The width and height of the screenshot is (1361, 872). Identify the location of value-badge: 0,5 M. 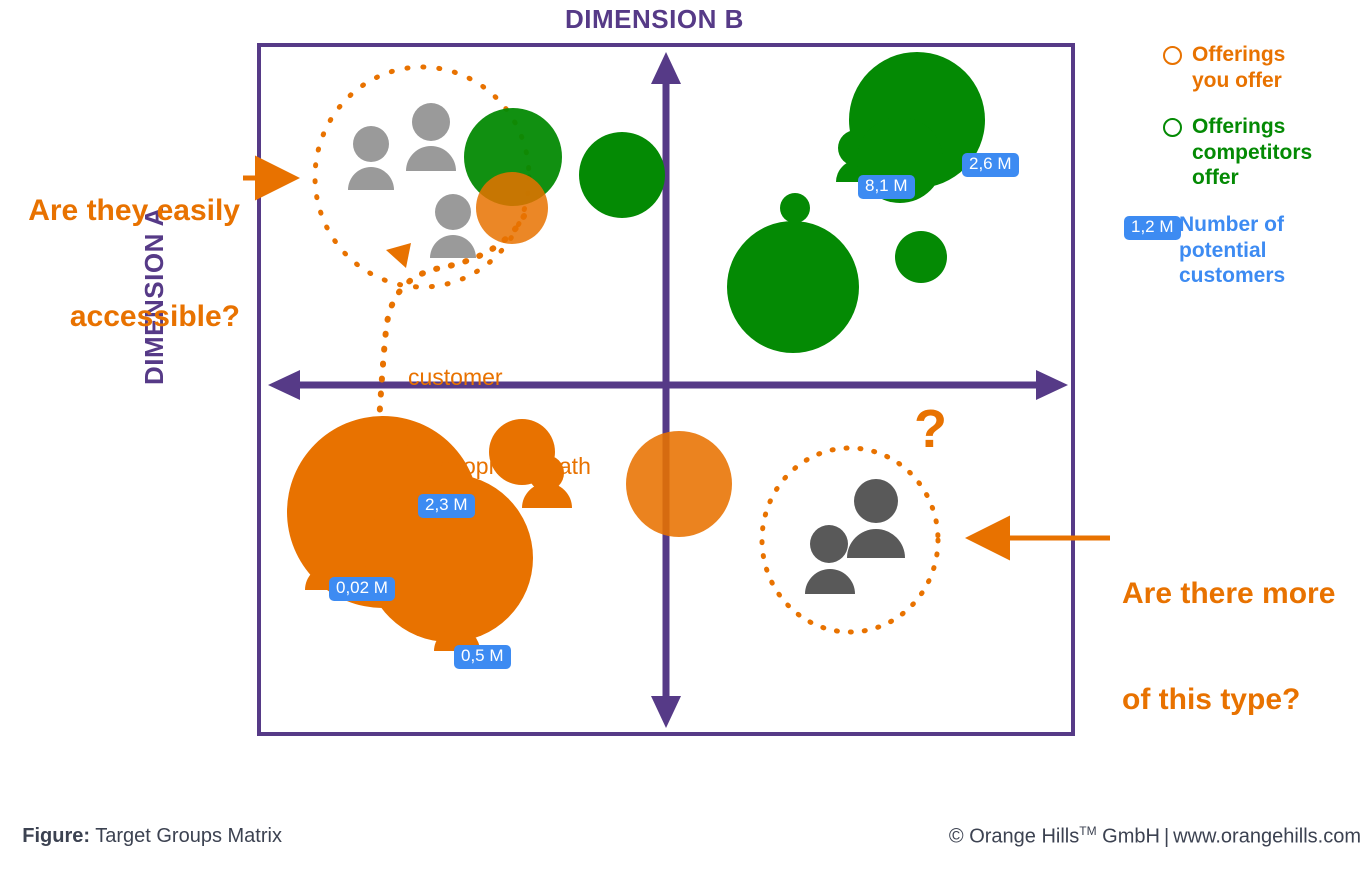
(482, 657).